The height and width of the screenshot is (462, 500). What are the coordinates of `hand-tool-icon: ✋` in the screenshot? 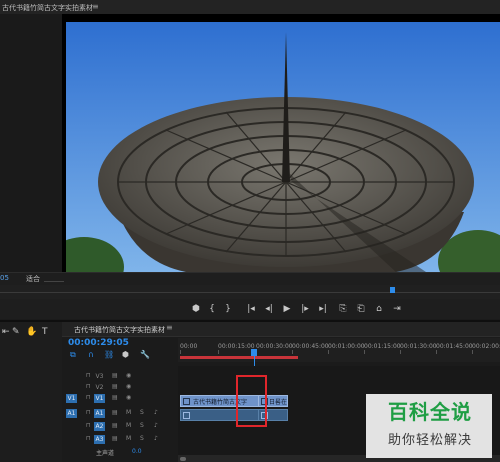 It's located at (31, 332).